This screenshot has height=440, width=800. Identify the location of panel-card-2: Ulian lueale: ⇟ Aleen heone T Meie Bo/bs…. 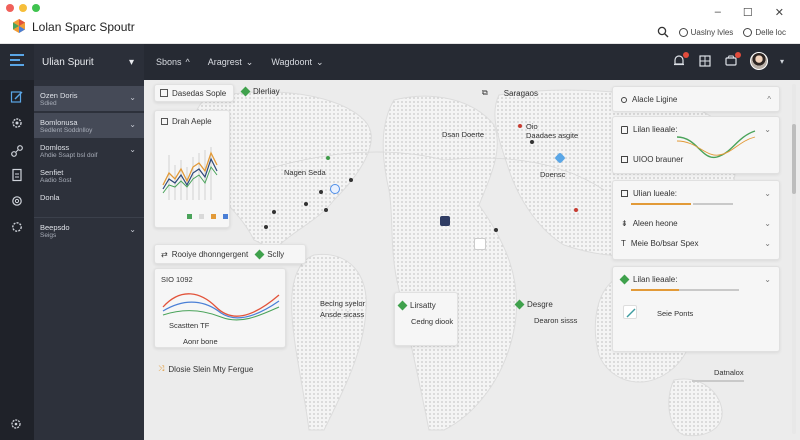
(696, 220).